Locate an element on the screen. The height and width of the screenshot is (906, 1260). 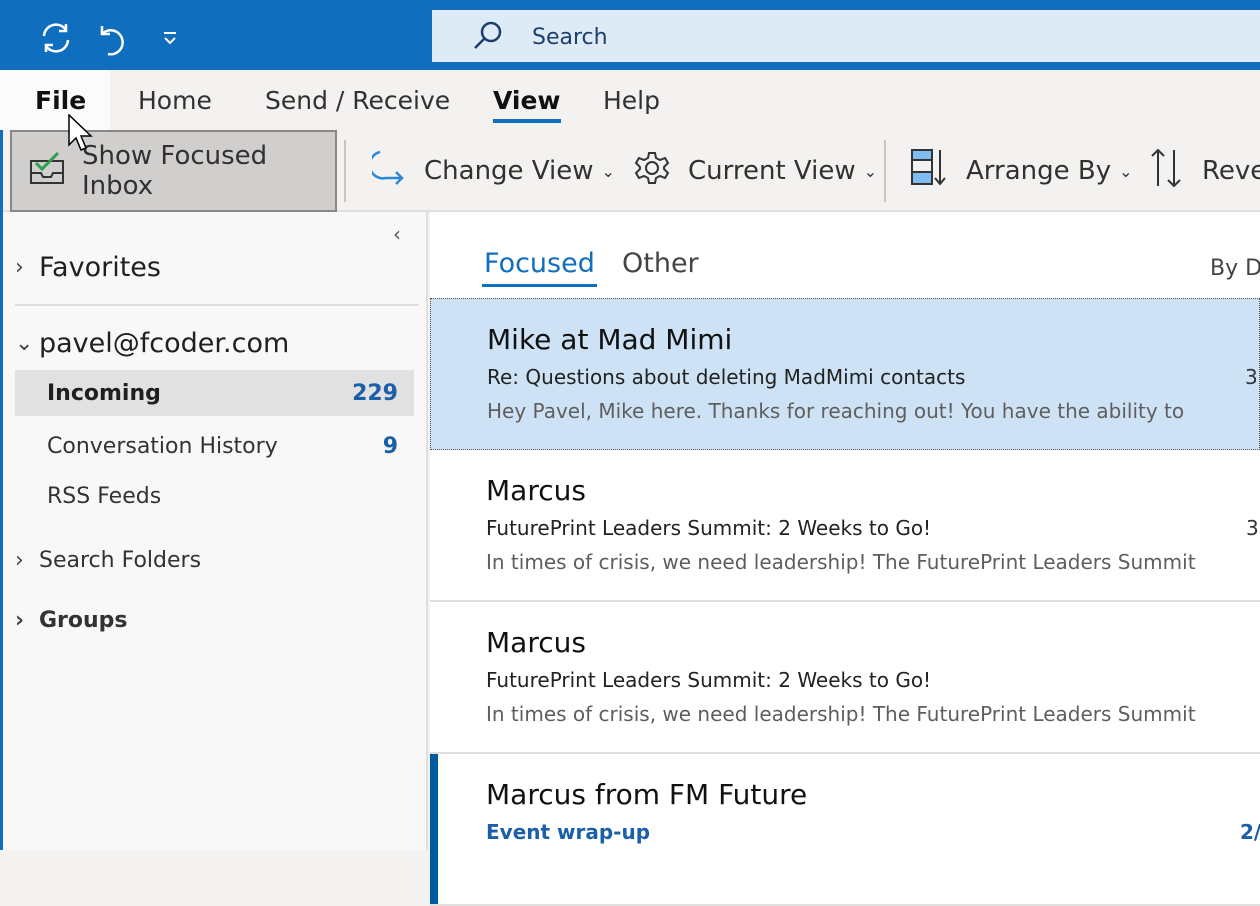
search-icon is located at coordinates (488, 38).